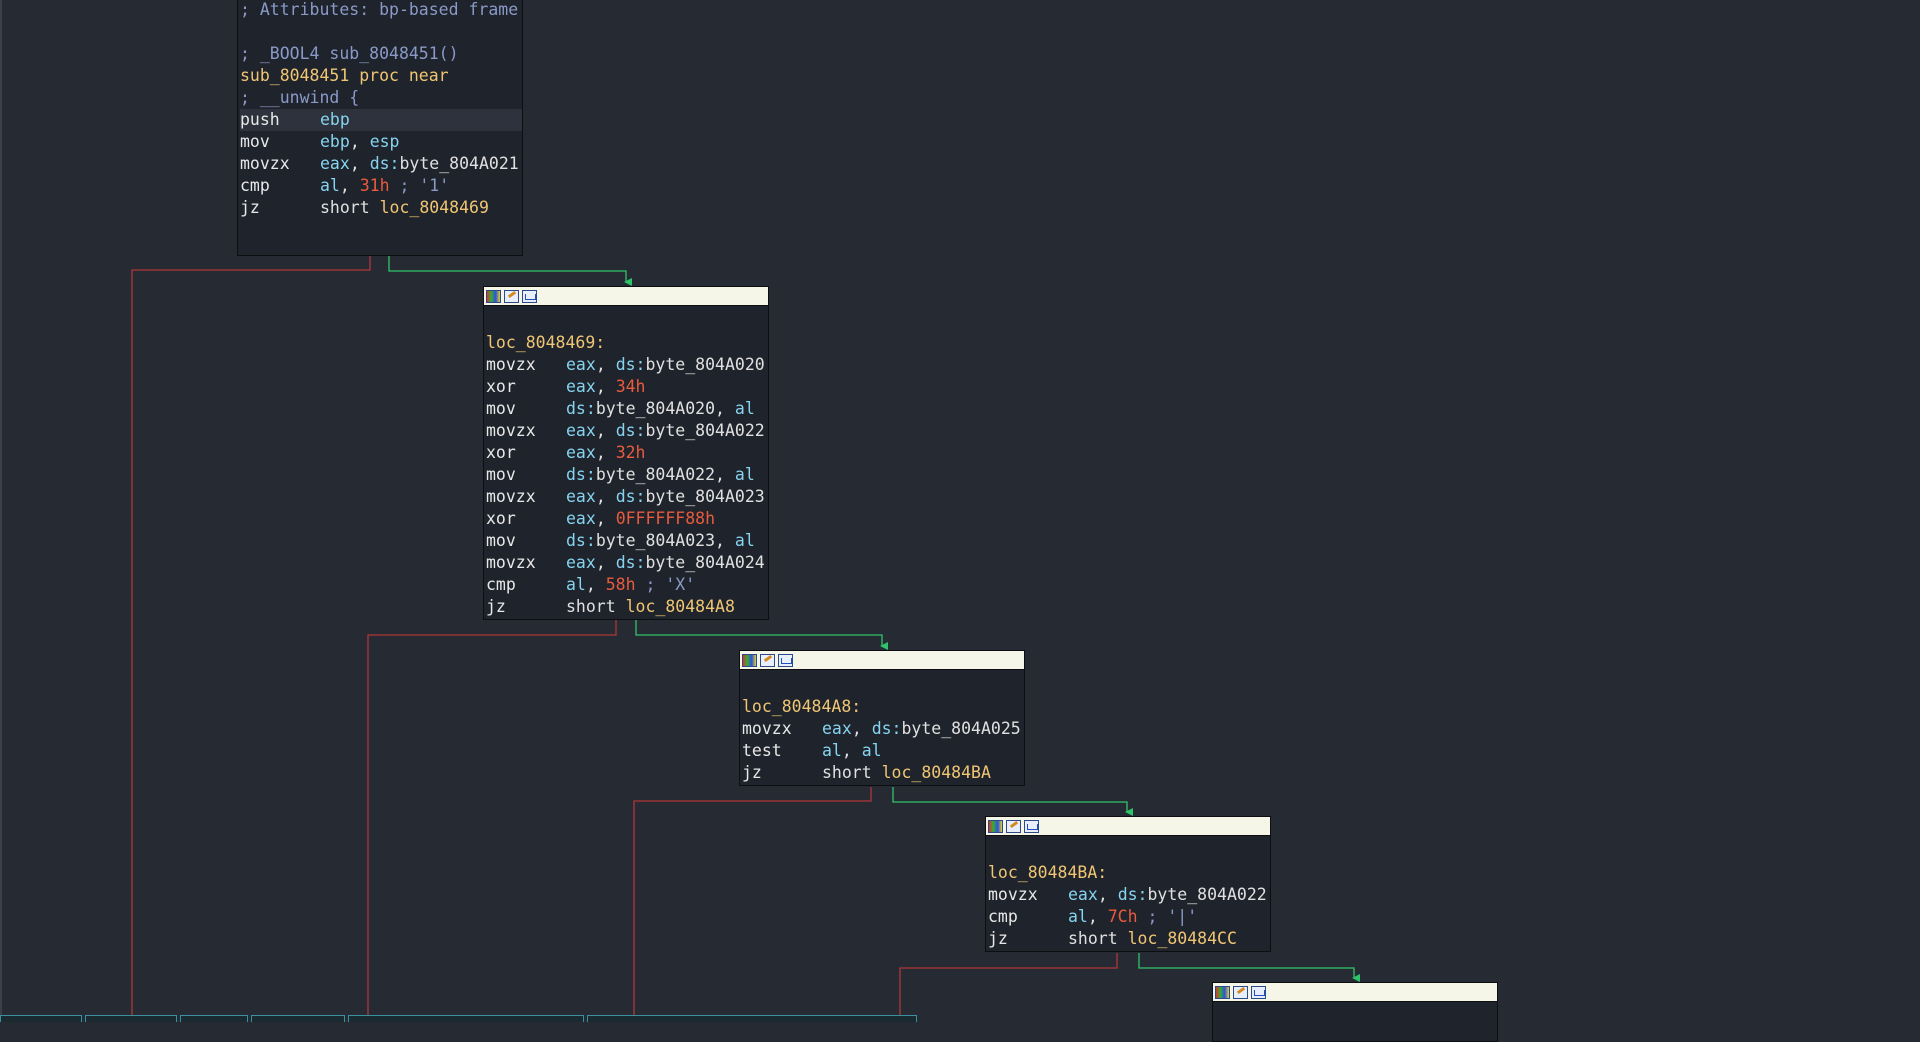  What do you see at coordinates (665, 474) in the screenshot?
I see `operand: byte_804A022,` at bounding box center [665, 474].